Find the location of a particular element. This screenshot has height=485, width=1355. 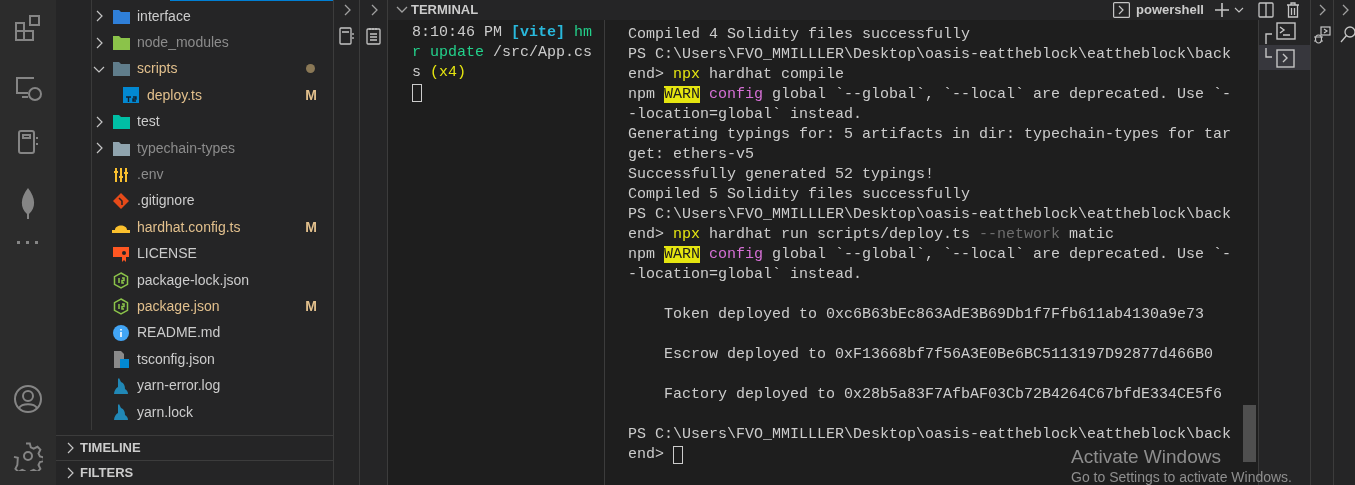

terminal-line: end> is located at coordinates (646, 455).